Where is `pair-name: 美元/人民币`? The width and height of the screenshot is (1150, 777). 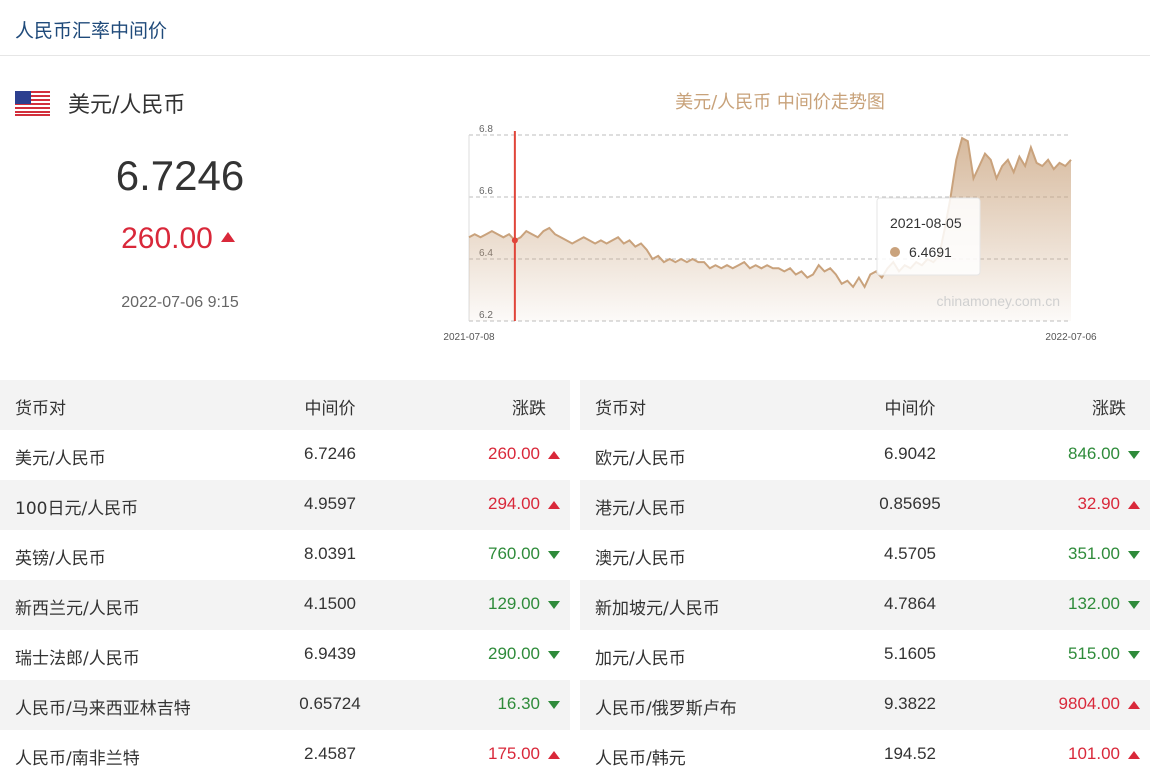 pair-name: 美元/人民币 is located at coordinates (127, 105).